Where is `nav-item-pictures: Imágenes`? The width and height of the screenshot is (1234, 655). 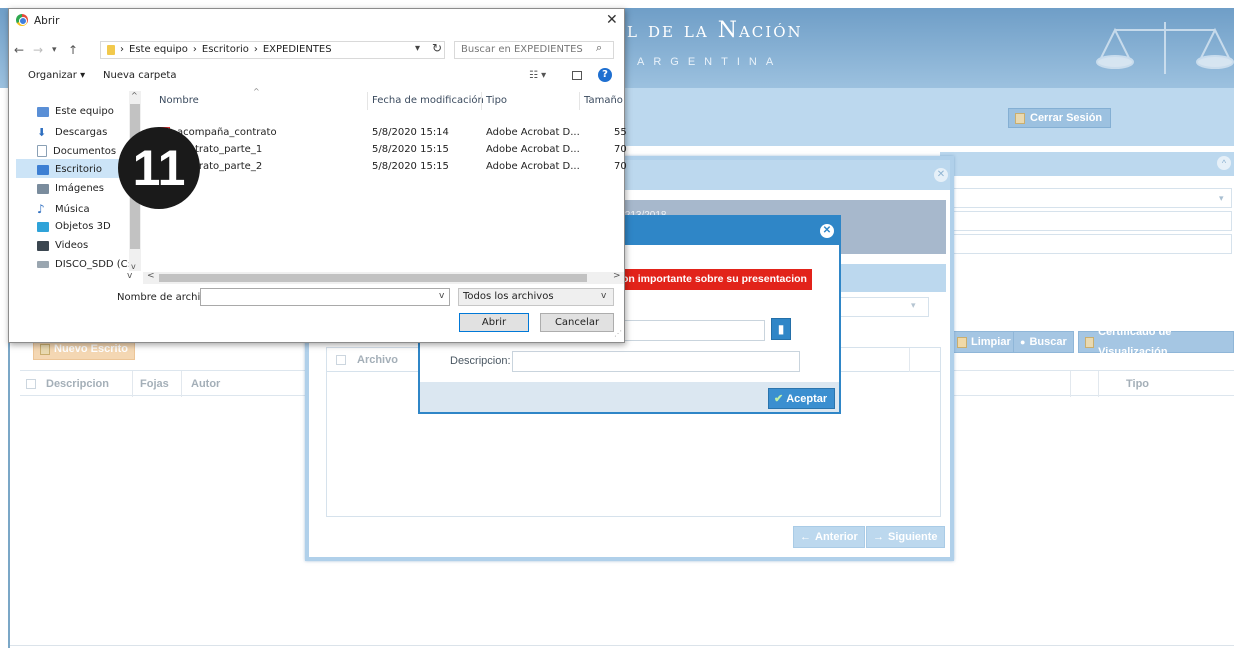 nav-item-pictures: Imágenes is located at coordinates (70, 188).